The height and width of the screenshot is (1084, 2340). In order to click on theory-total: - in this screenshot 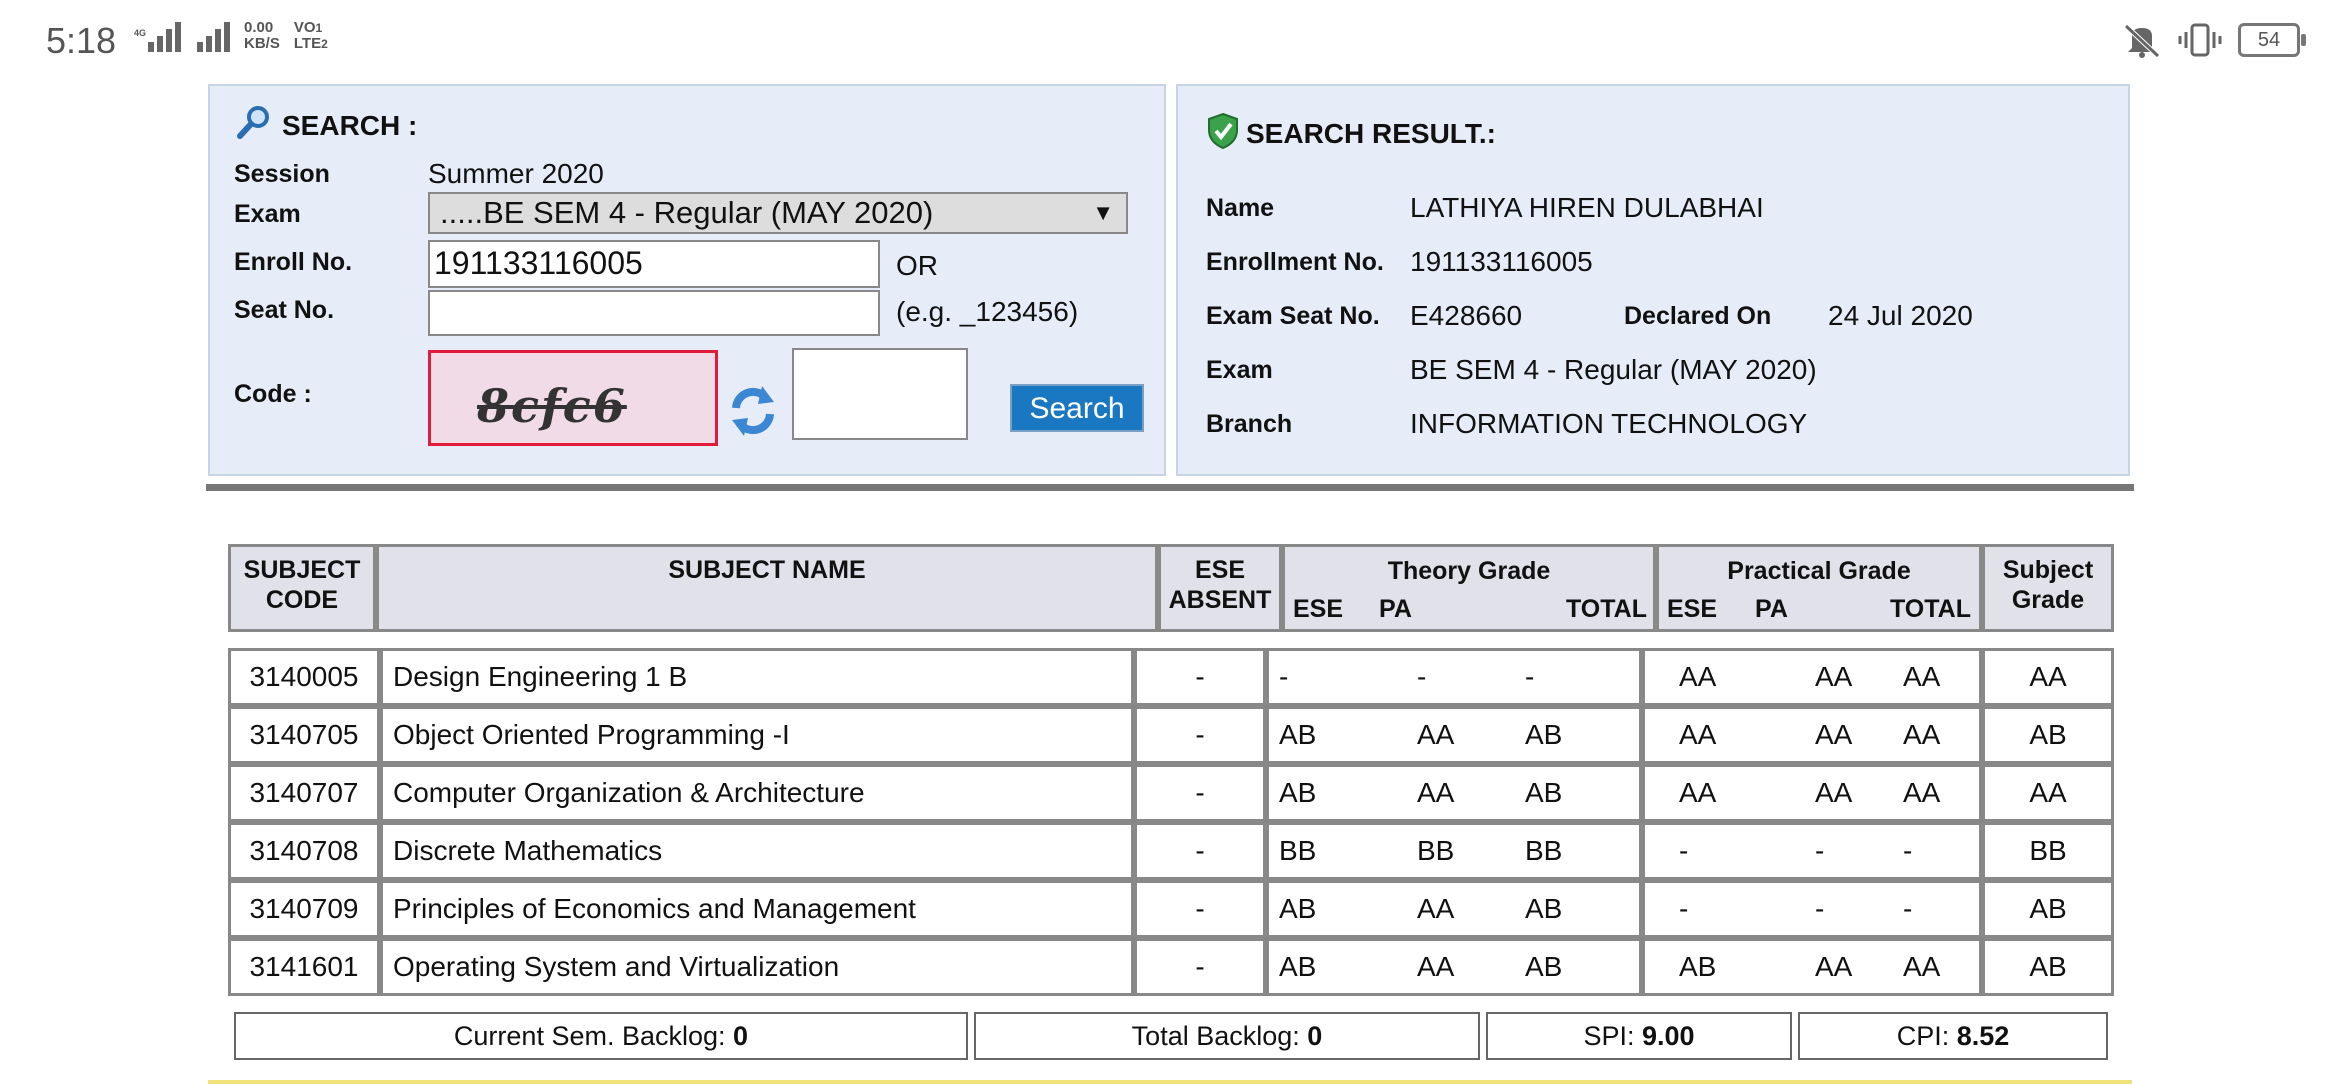, I will do `click(1530, 676)`.